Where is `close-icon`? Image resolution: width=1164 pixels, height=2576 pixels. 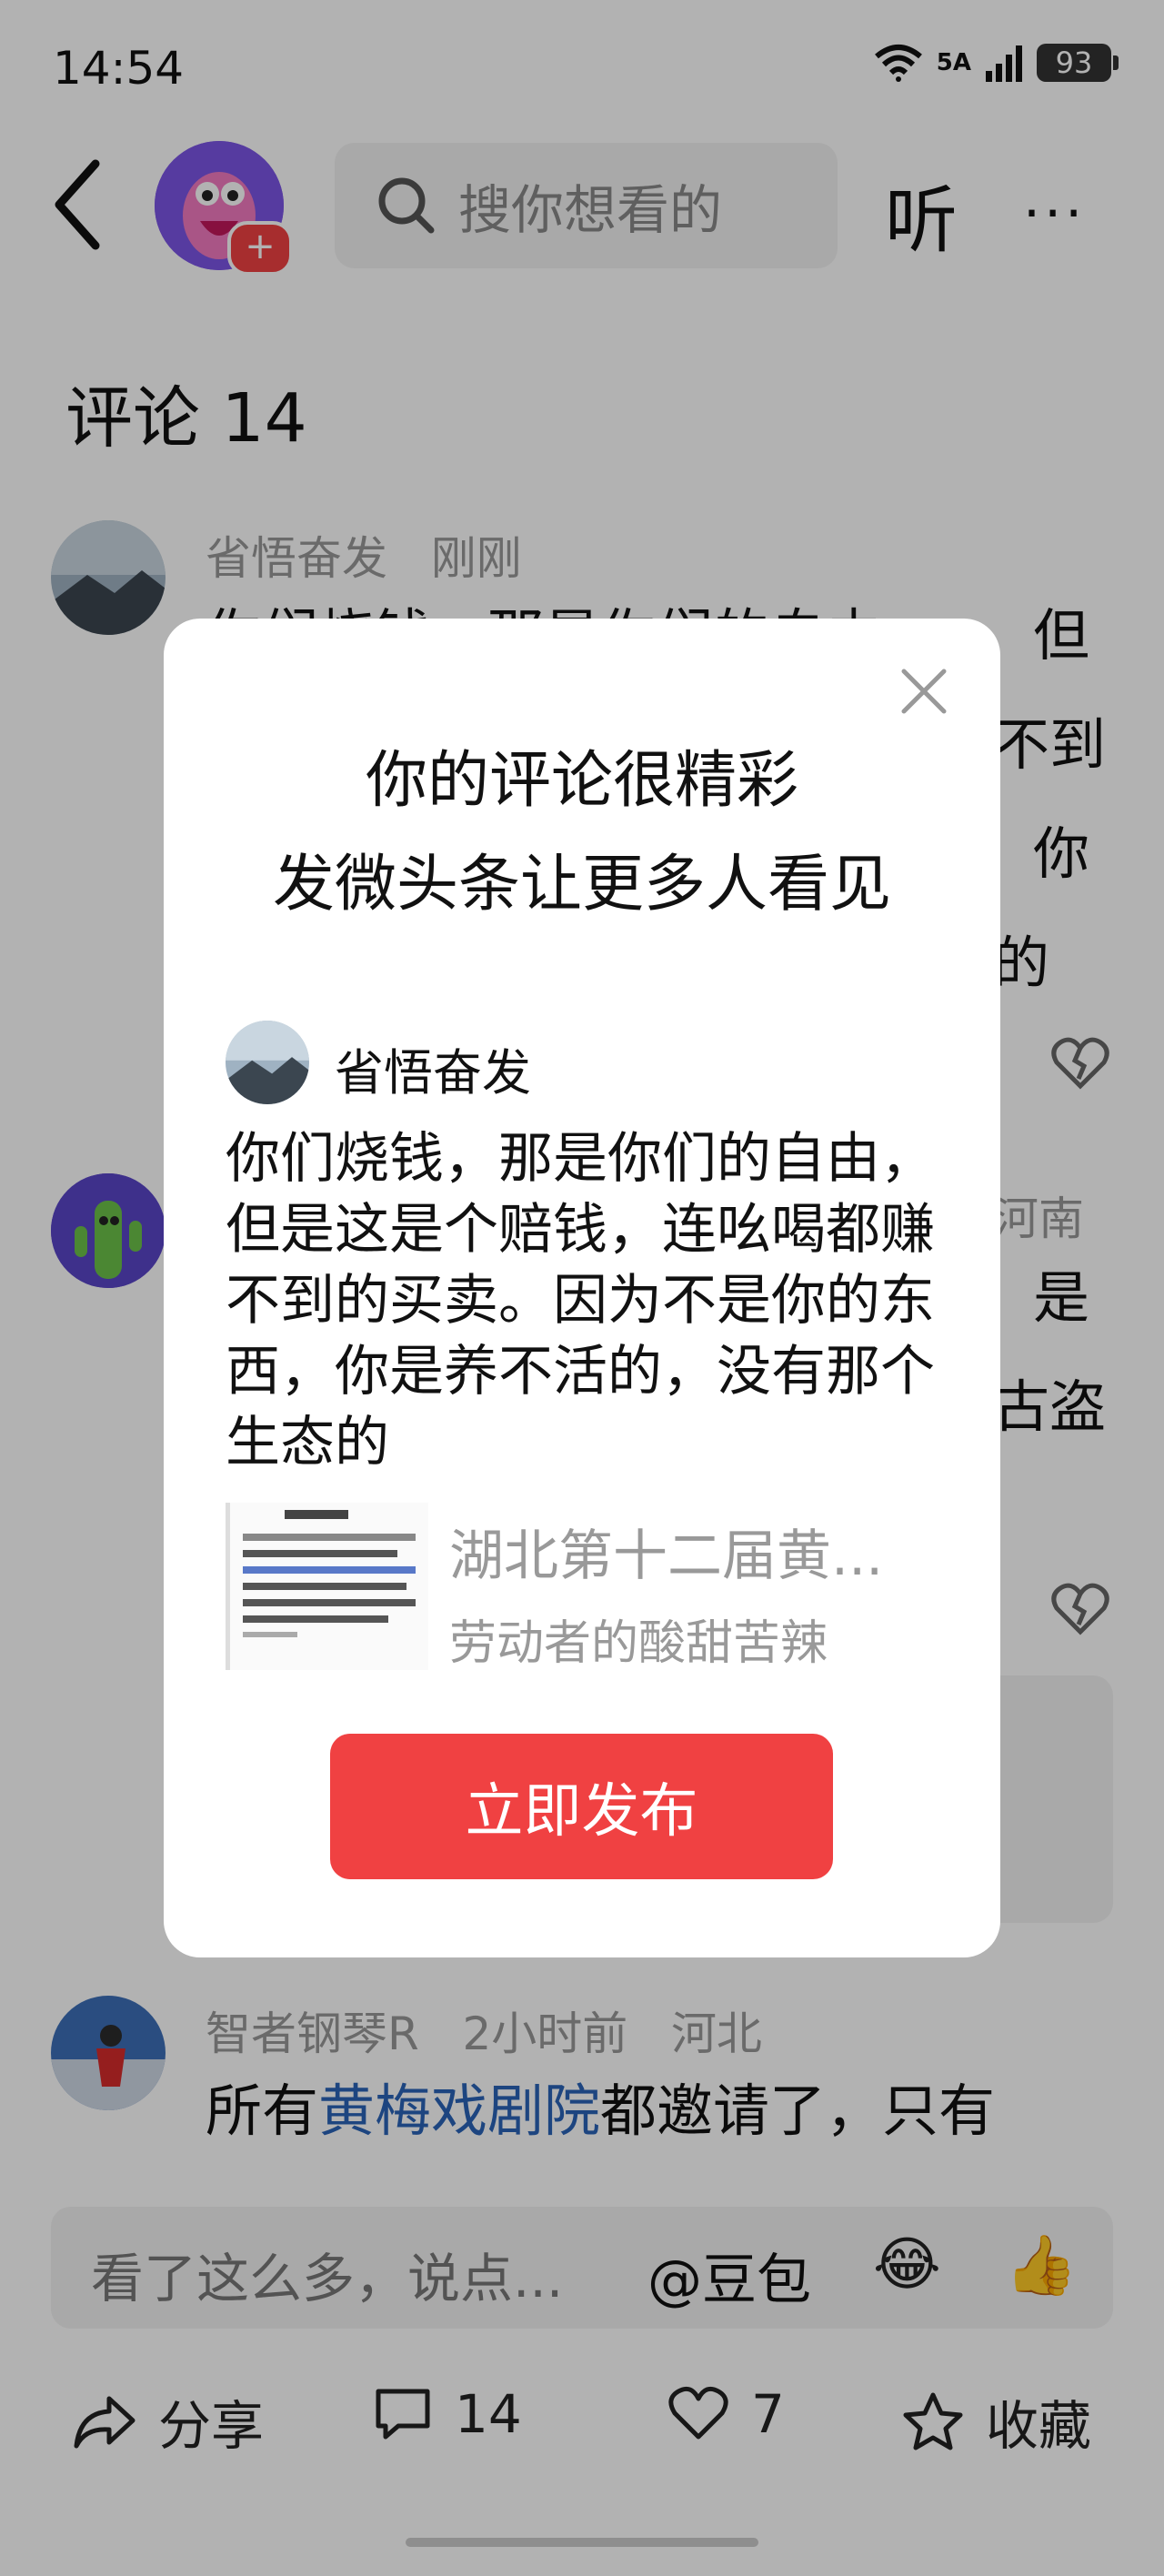 close-icon is located at coordinates (924, 691).